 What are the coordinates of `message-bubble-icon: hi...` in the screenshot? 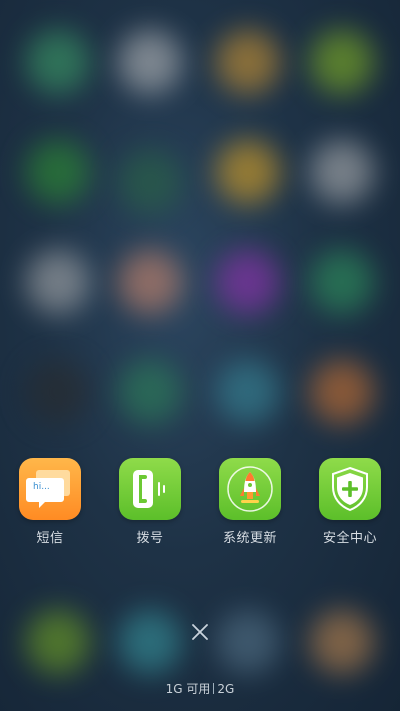 It's located at (50, 489).